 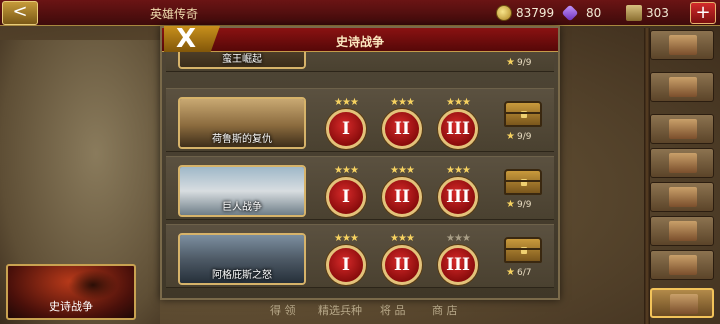 I want to click on gem-icon, so click(x=570, y=13).